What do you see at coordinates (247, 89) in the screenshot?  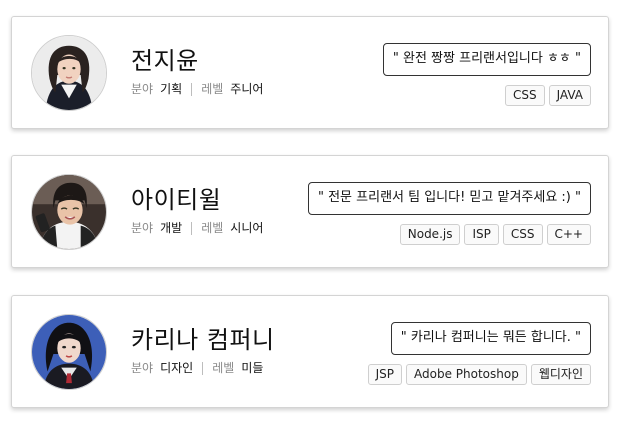 I see `level-value: 주니어` at bounding box center [247, 89].